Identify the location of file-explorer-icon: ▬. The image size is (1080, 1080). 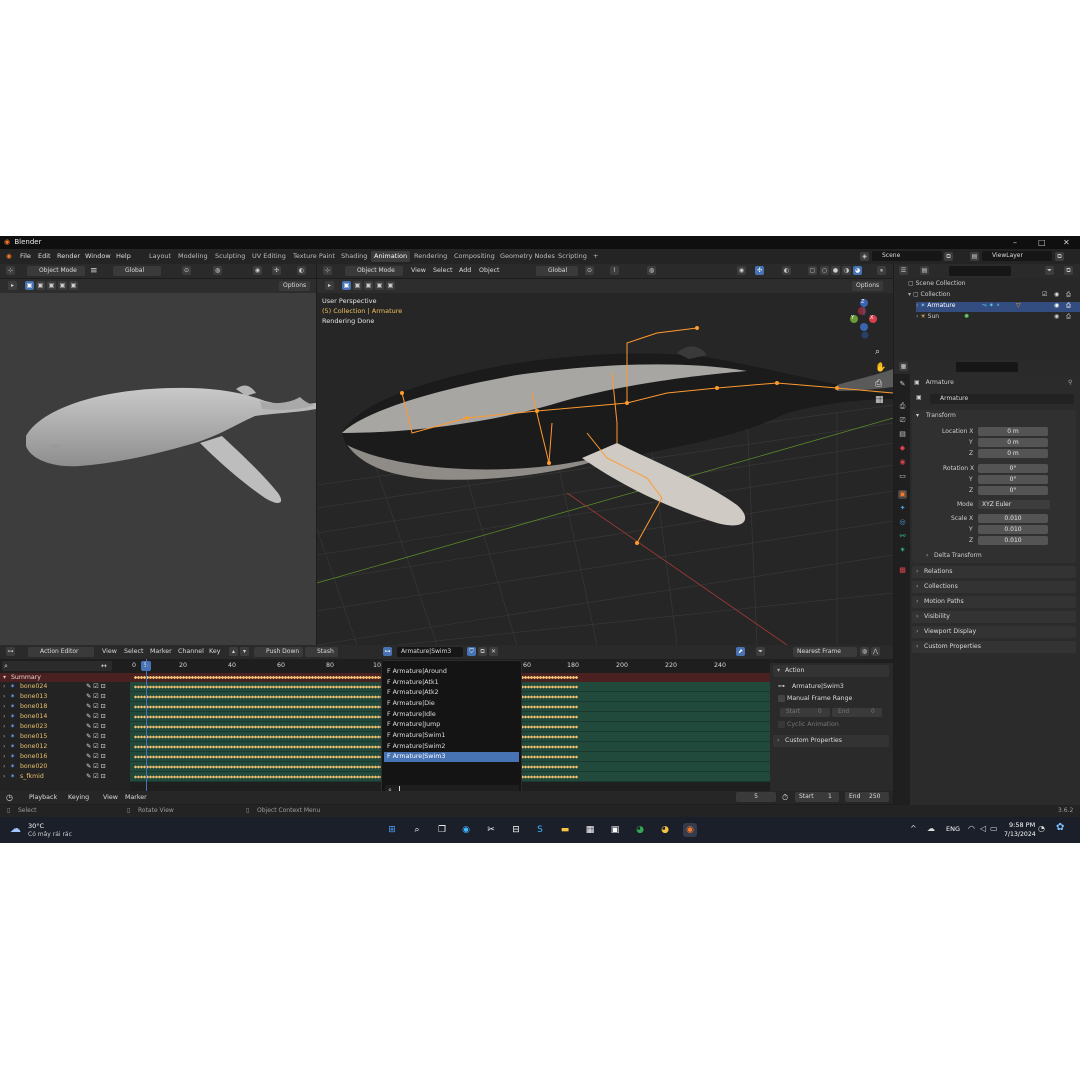
(565, 830).